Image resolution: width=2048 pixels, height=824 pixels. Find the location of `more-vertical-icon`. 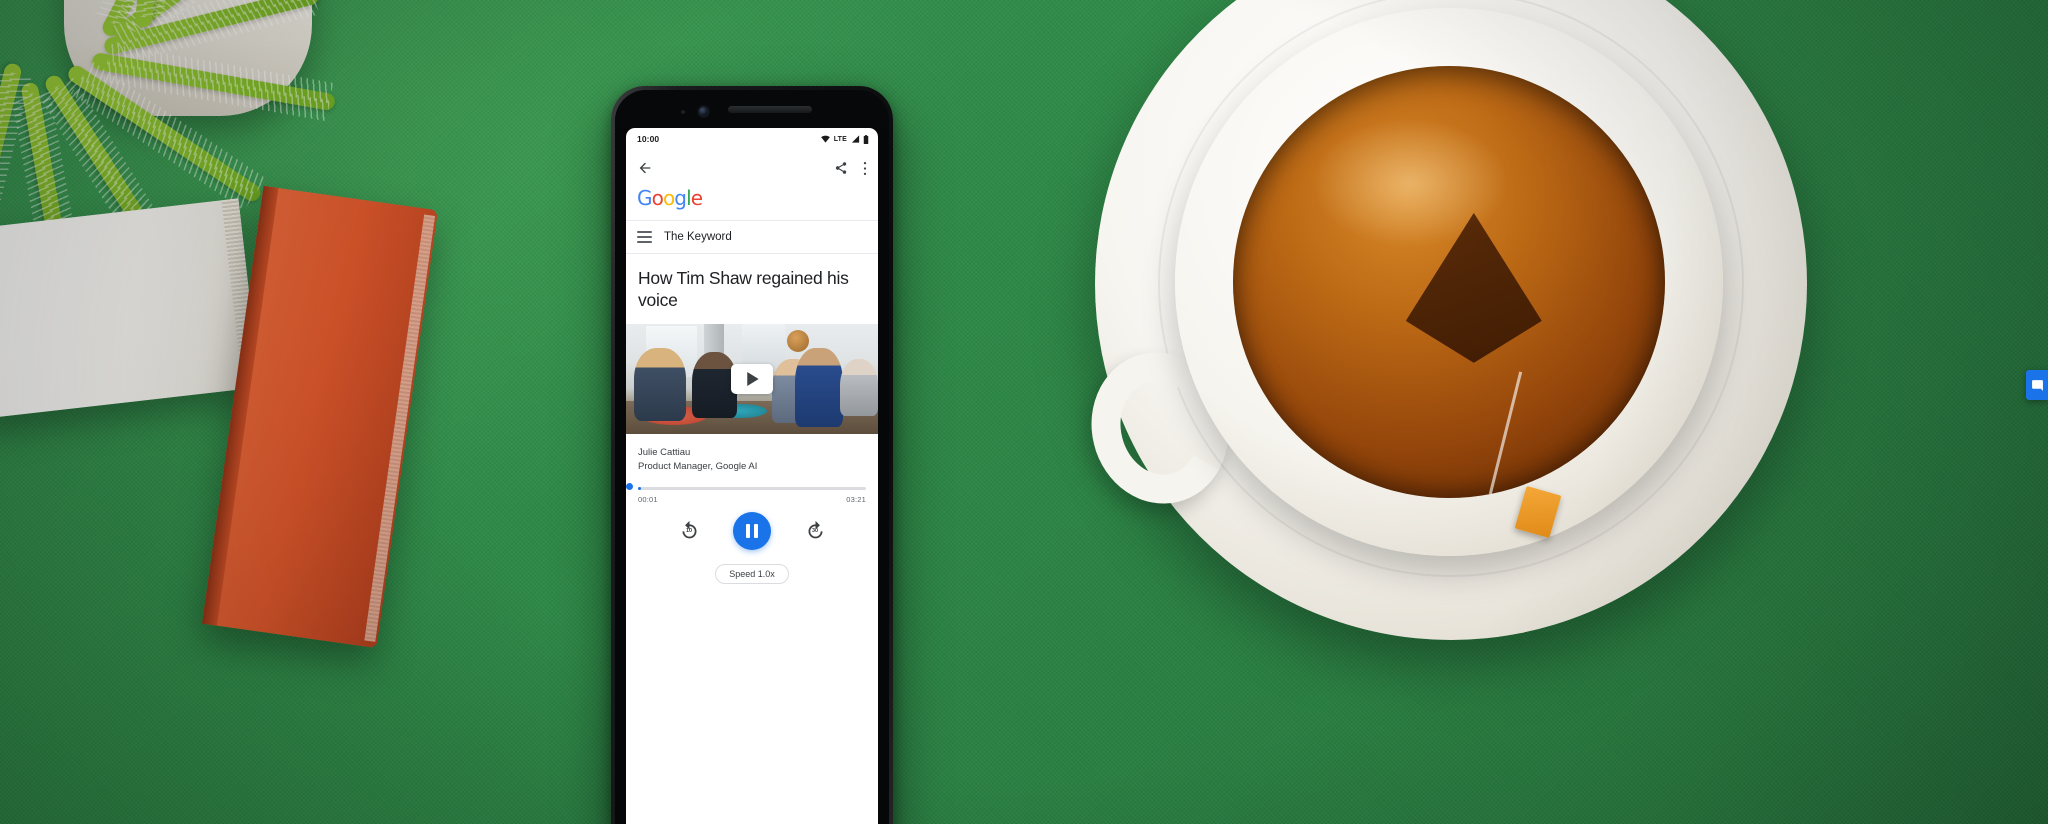

more-vertical-icon is located at coordinates (865, 168).